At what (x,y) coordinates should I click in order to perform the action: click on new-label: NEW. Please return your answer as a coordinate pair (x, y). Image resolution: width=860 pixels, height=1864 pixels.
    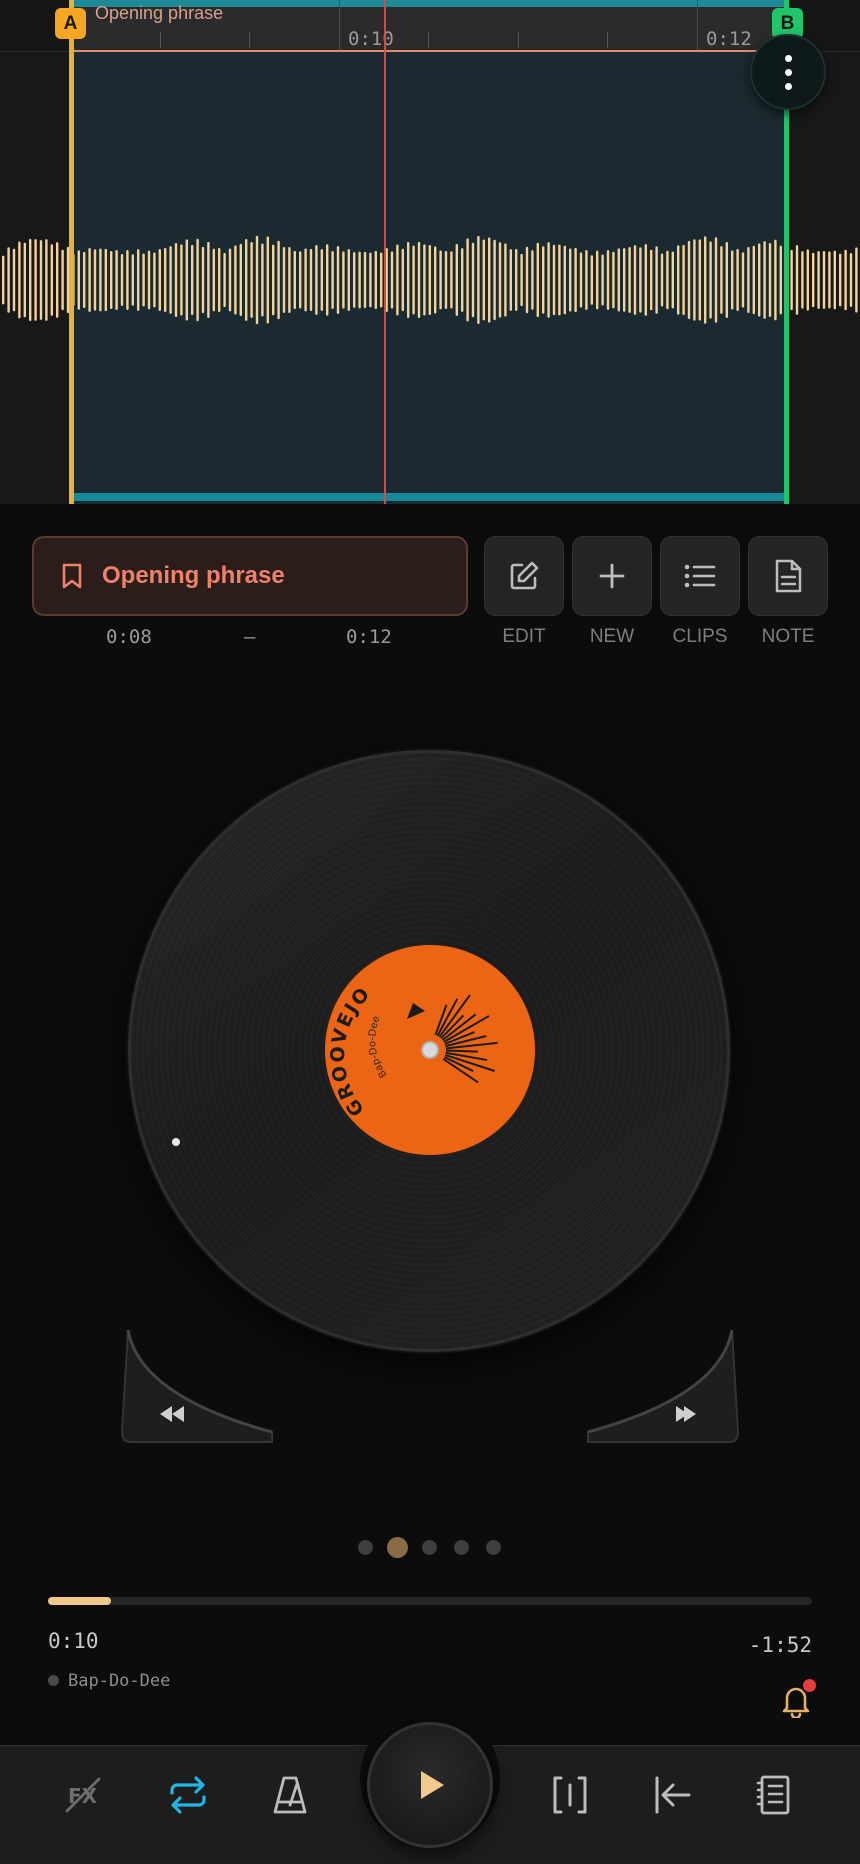
    Looking at the image, I should click on (612, 636).